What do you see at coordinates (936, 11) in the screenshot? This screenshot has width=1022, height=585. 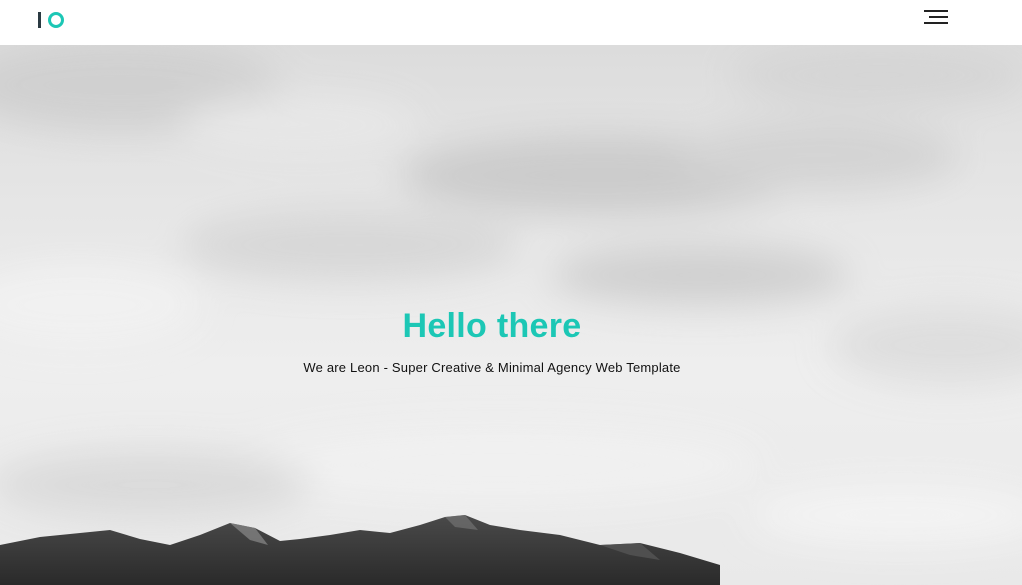 I see `menu-line-top` at bounding box center [936, 11].